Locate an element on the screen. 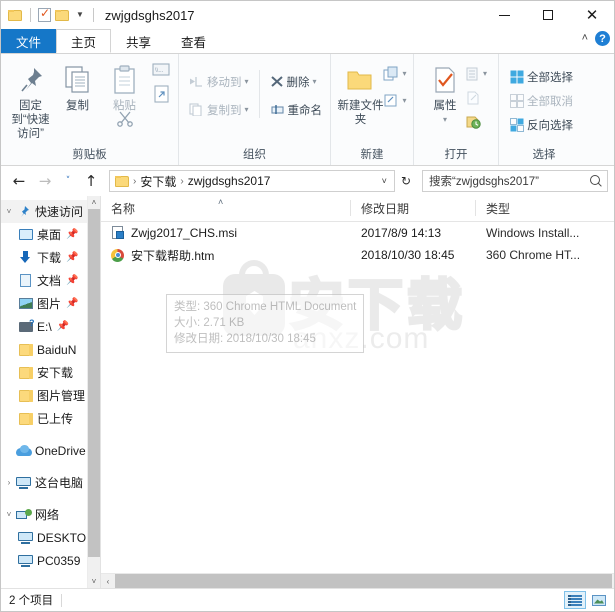 This screenshot has width=615, height=612. file-name-cell: 安下载帮助.htm is located at coordinates (226, 255).